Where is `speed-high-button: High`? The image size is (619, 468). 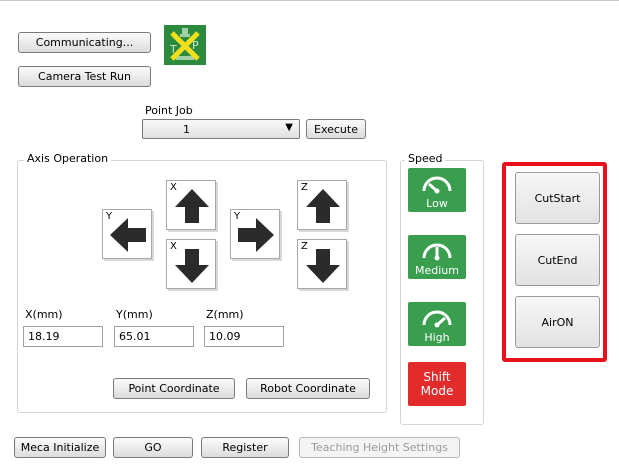
speed-high-button: High is located at coordinates (437, 324).